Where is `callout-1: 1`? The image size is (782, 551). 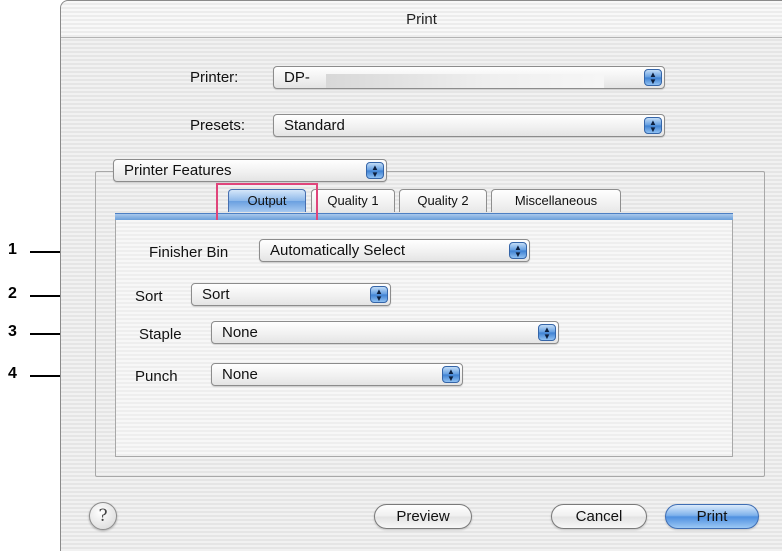
callout-1: 1 is located at coordinates (12, 249).